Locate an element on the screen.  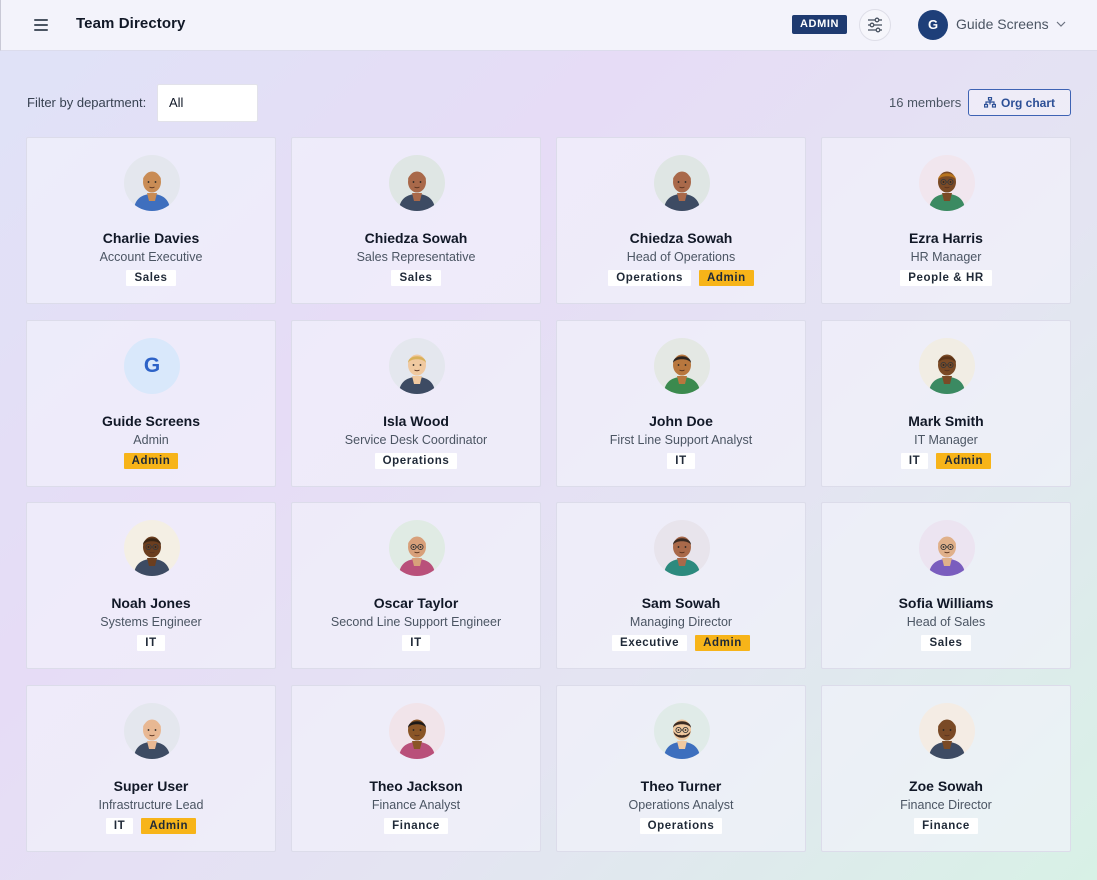
member-name: Guide Screens is located at coordinates (151, 420).